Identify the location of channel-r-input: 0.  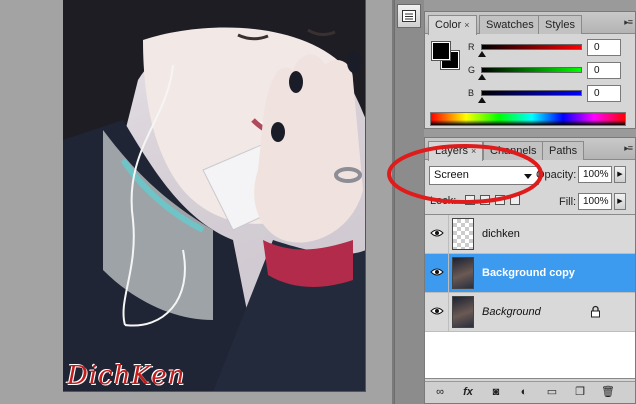
(604, 47).